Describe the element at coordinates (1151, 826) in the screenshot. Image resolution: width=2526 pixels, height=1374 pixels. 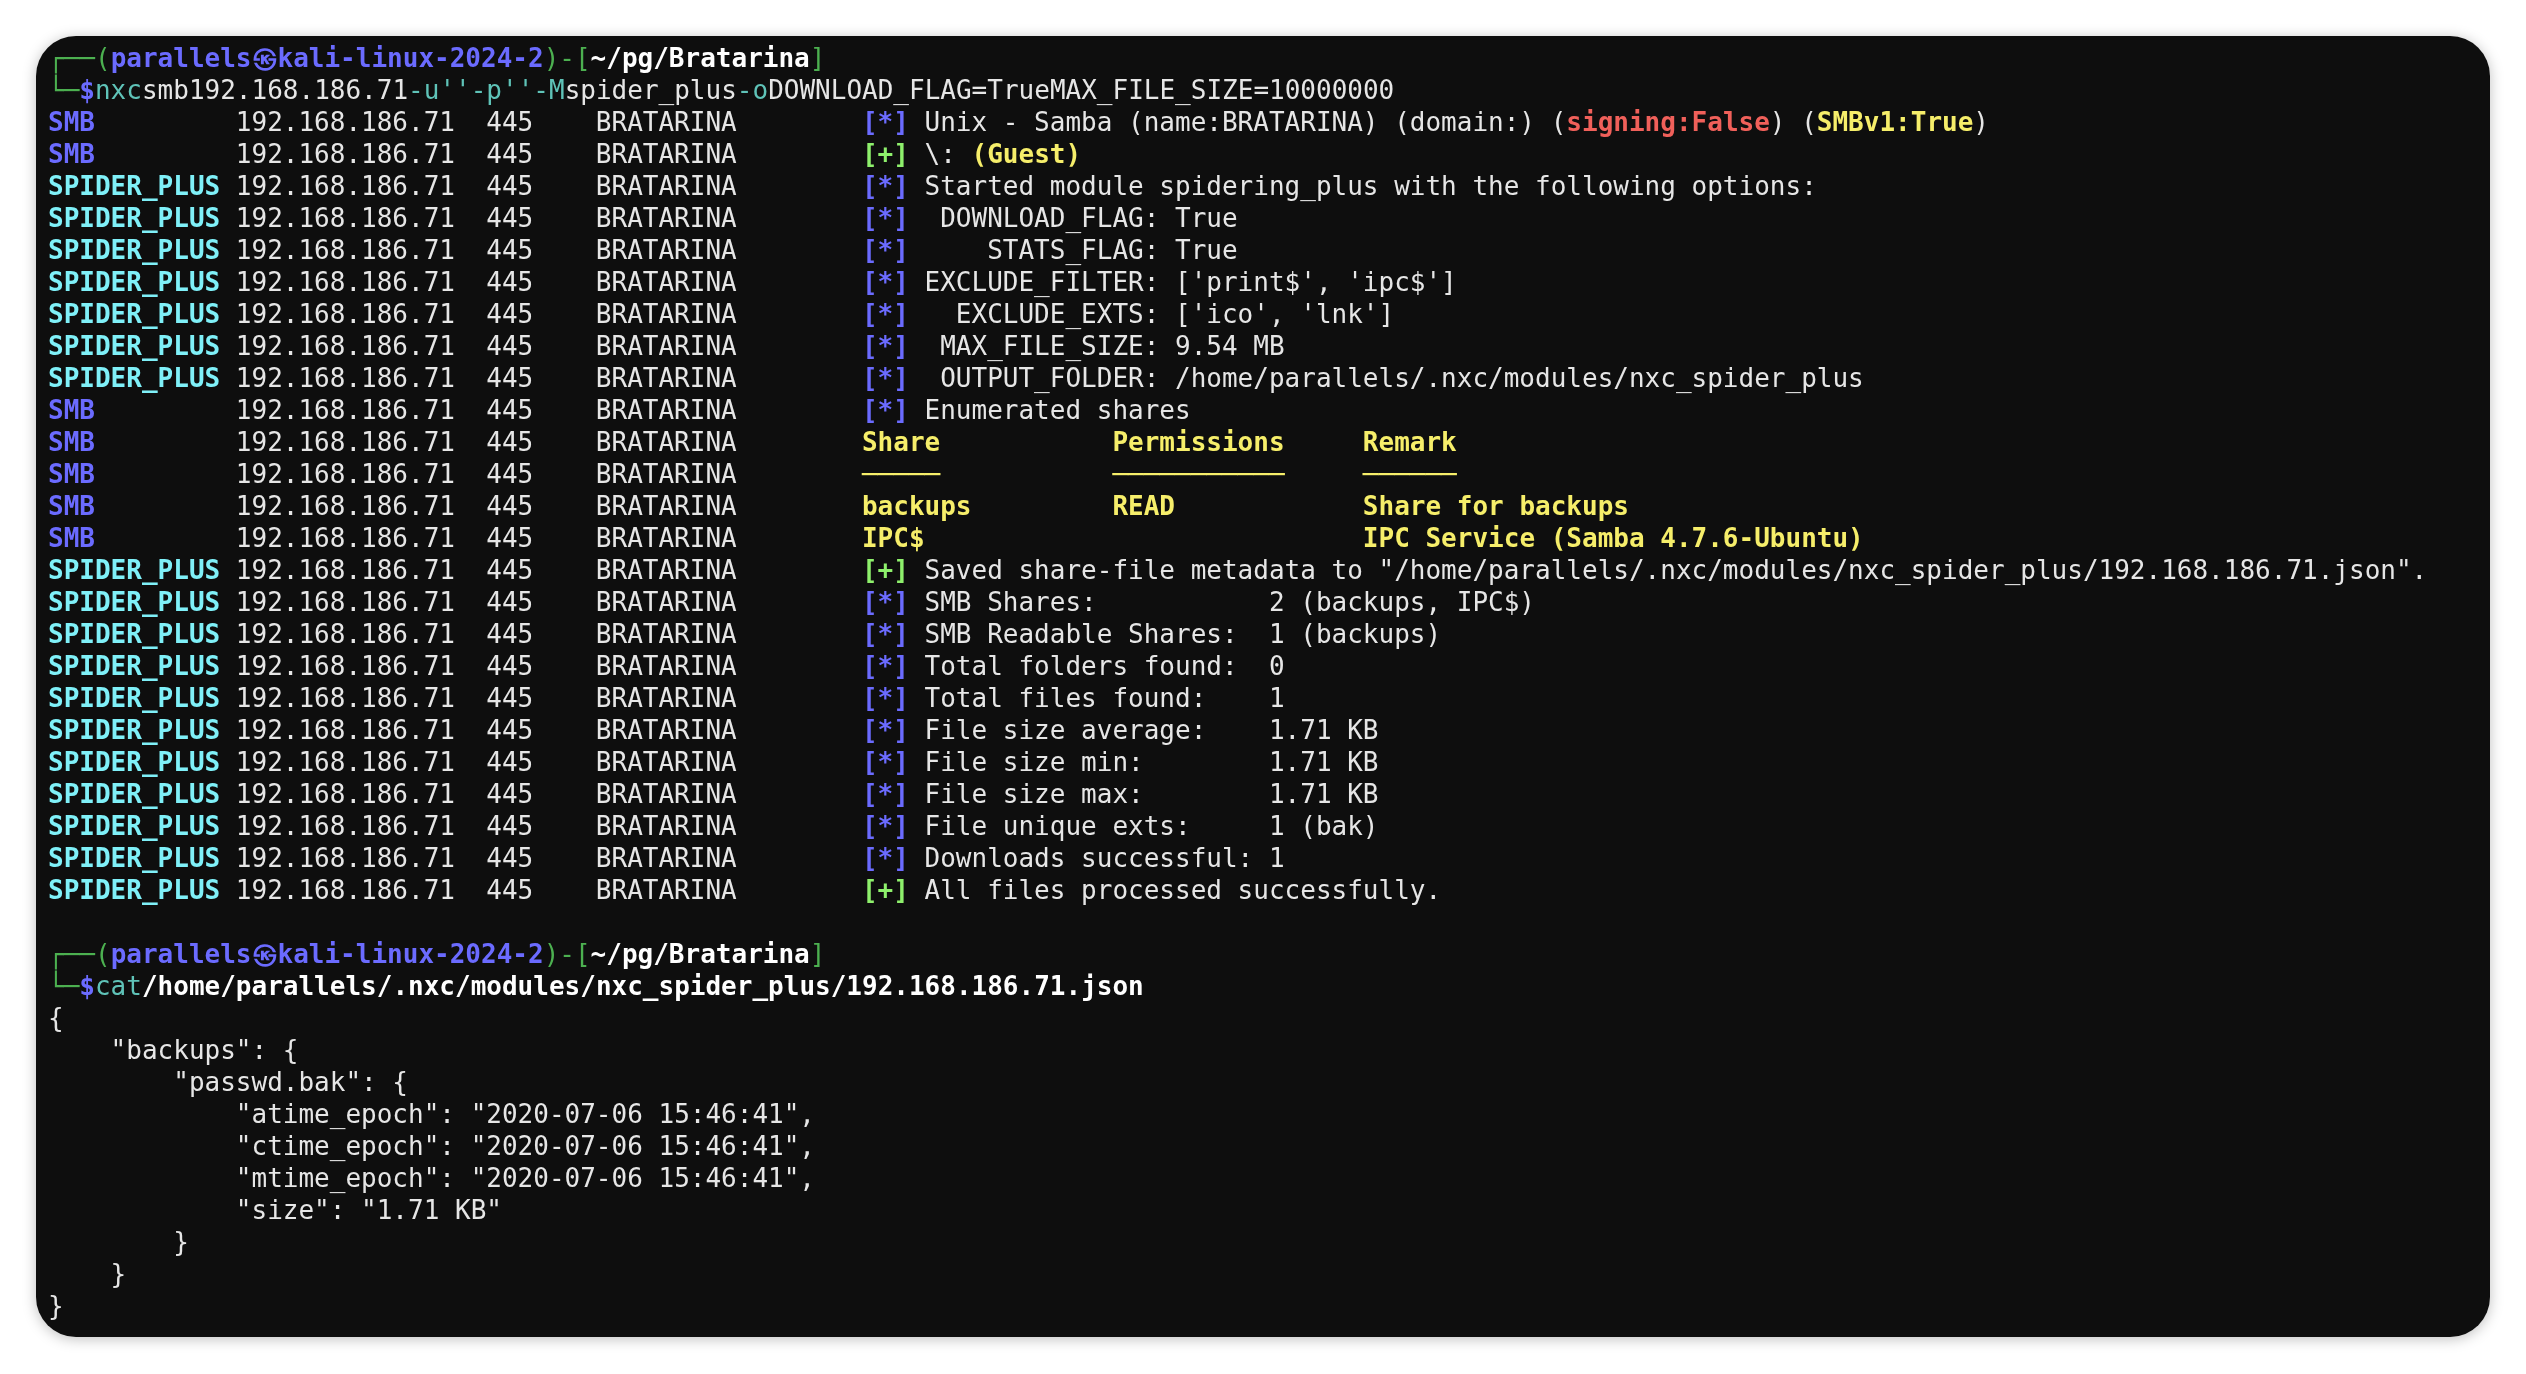
I see `log-message: File unique exts: 1 (bak)` at that location.